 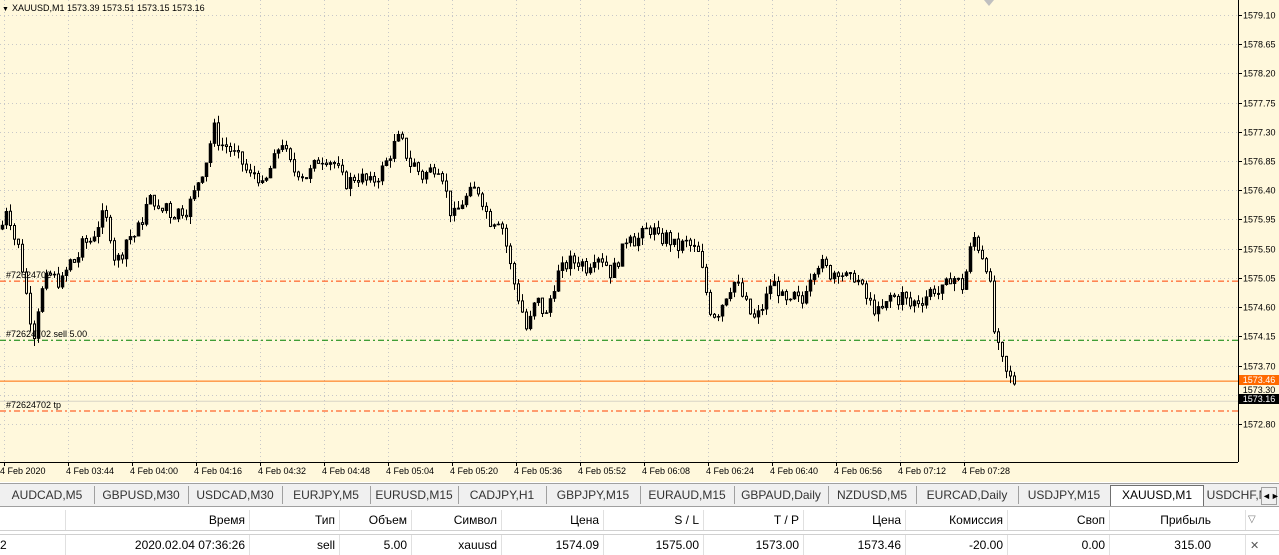 I want to click on col-profit-value: 315.00, so click(x=1178, y=545).